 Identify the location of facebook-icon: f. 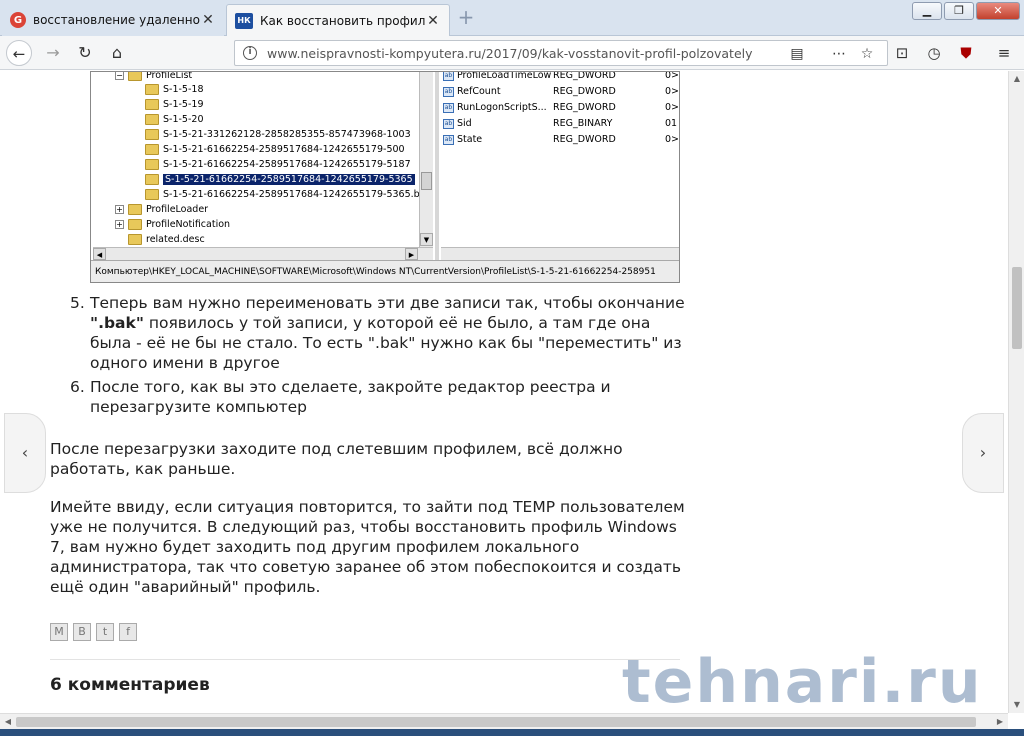
(128, 632).